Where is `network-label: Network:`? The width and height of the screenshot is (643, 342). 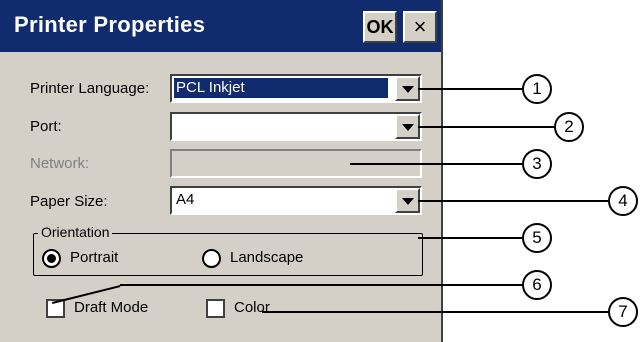
network-label: Network: is located at coordinates (60, 163).